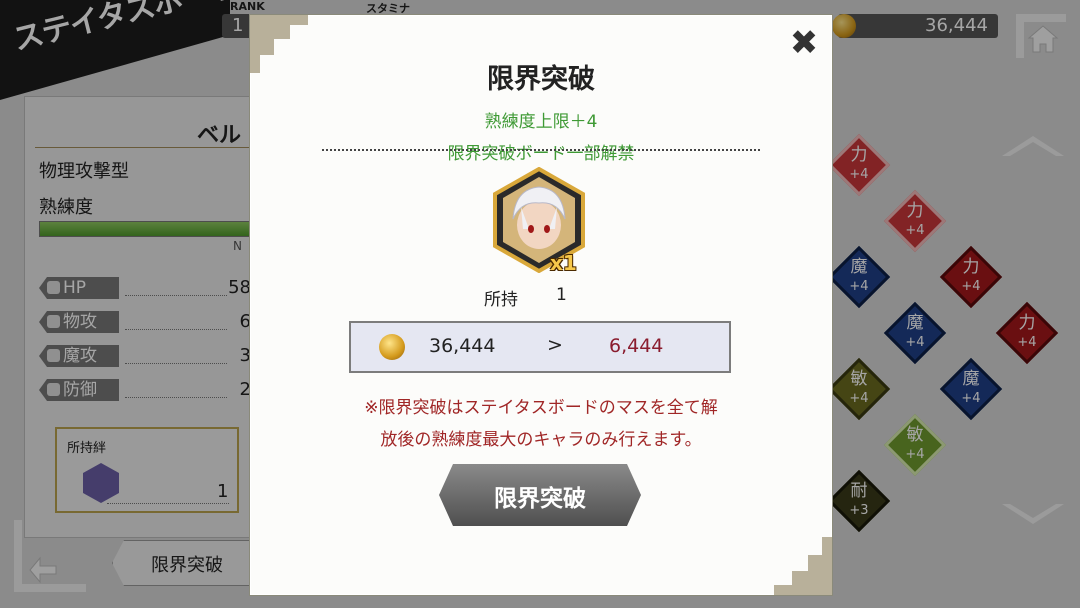 The image size is (1080, 608). I want to click on note-line-2: 放後の熟練度最大のキャラのみ行えます。, so click(541, 440).